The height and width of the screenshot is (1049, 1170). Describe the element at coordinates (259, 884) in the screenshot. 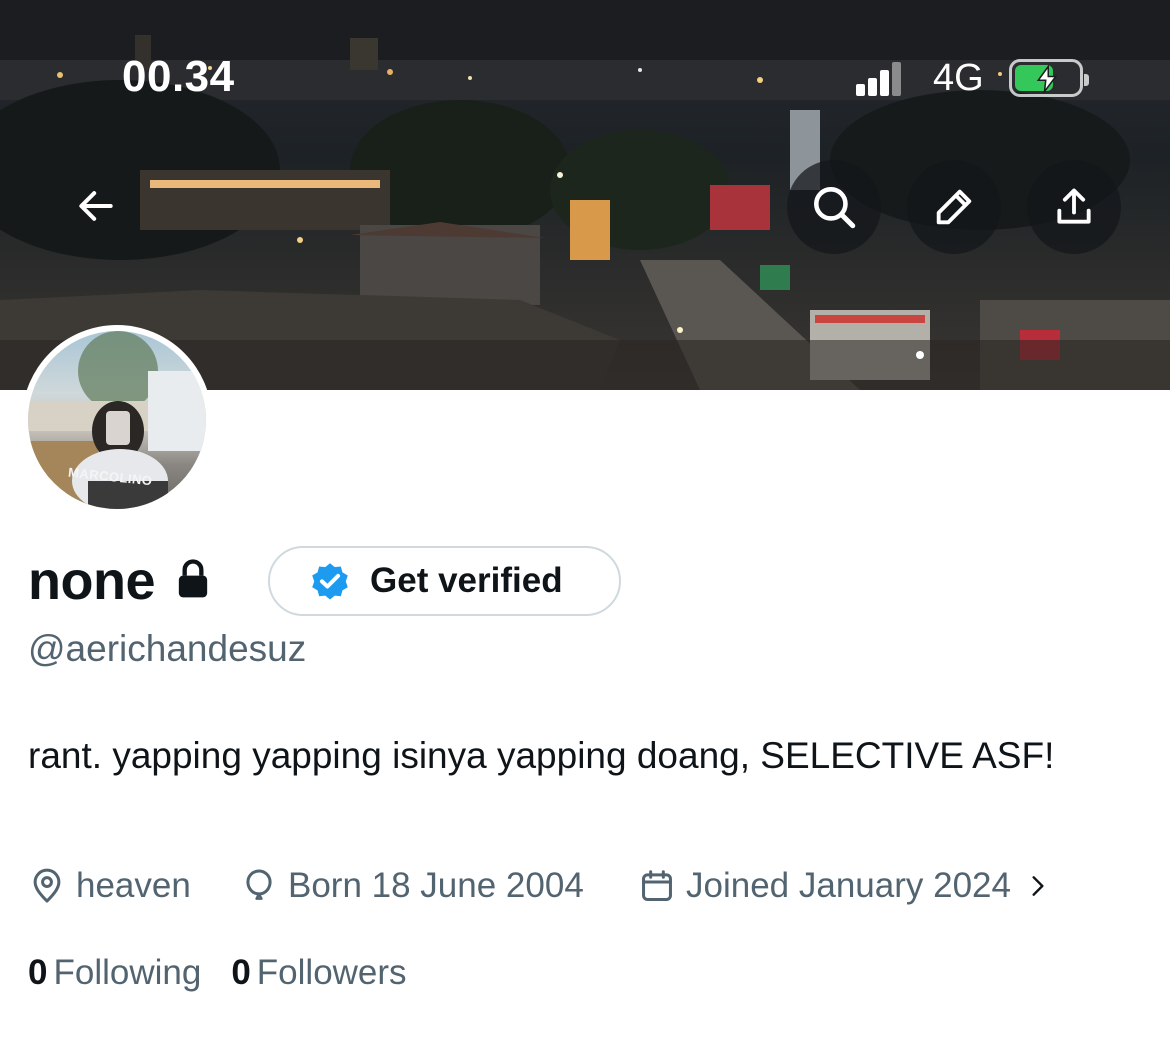

I see `balloon-icon` at that location.